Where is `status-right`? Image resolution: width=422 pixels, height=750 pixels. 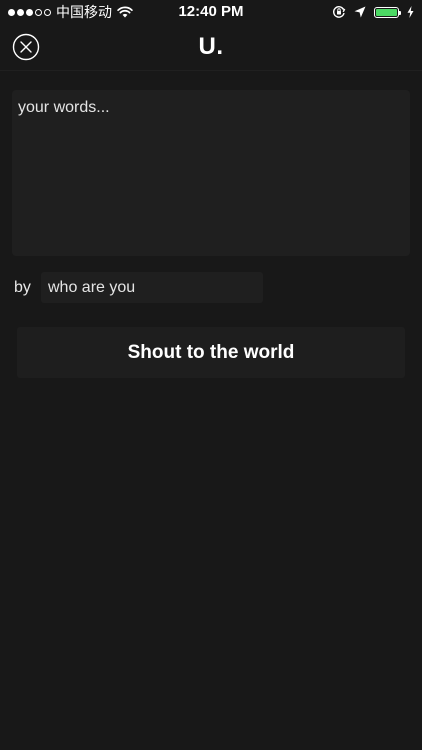
status-right is located at coordinates (373, 12).